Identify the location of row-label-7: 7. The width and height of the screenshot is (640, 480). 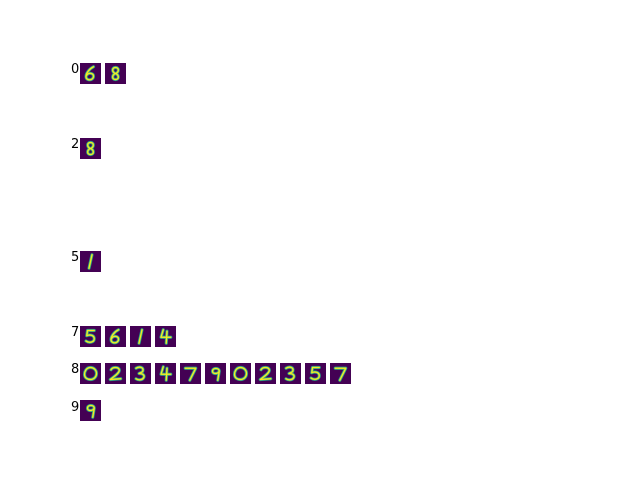
(75, 332).